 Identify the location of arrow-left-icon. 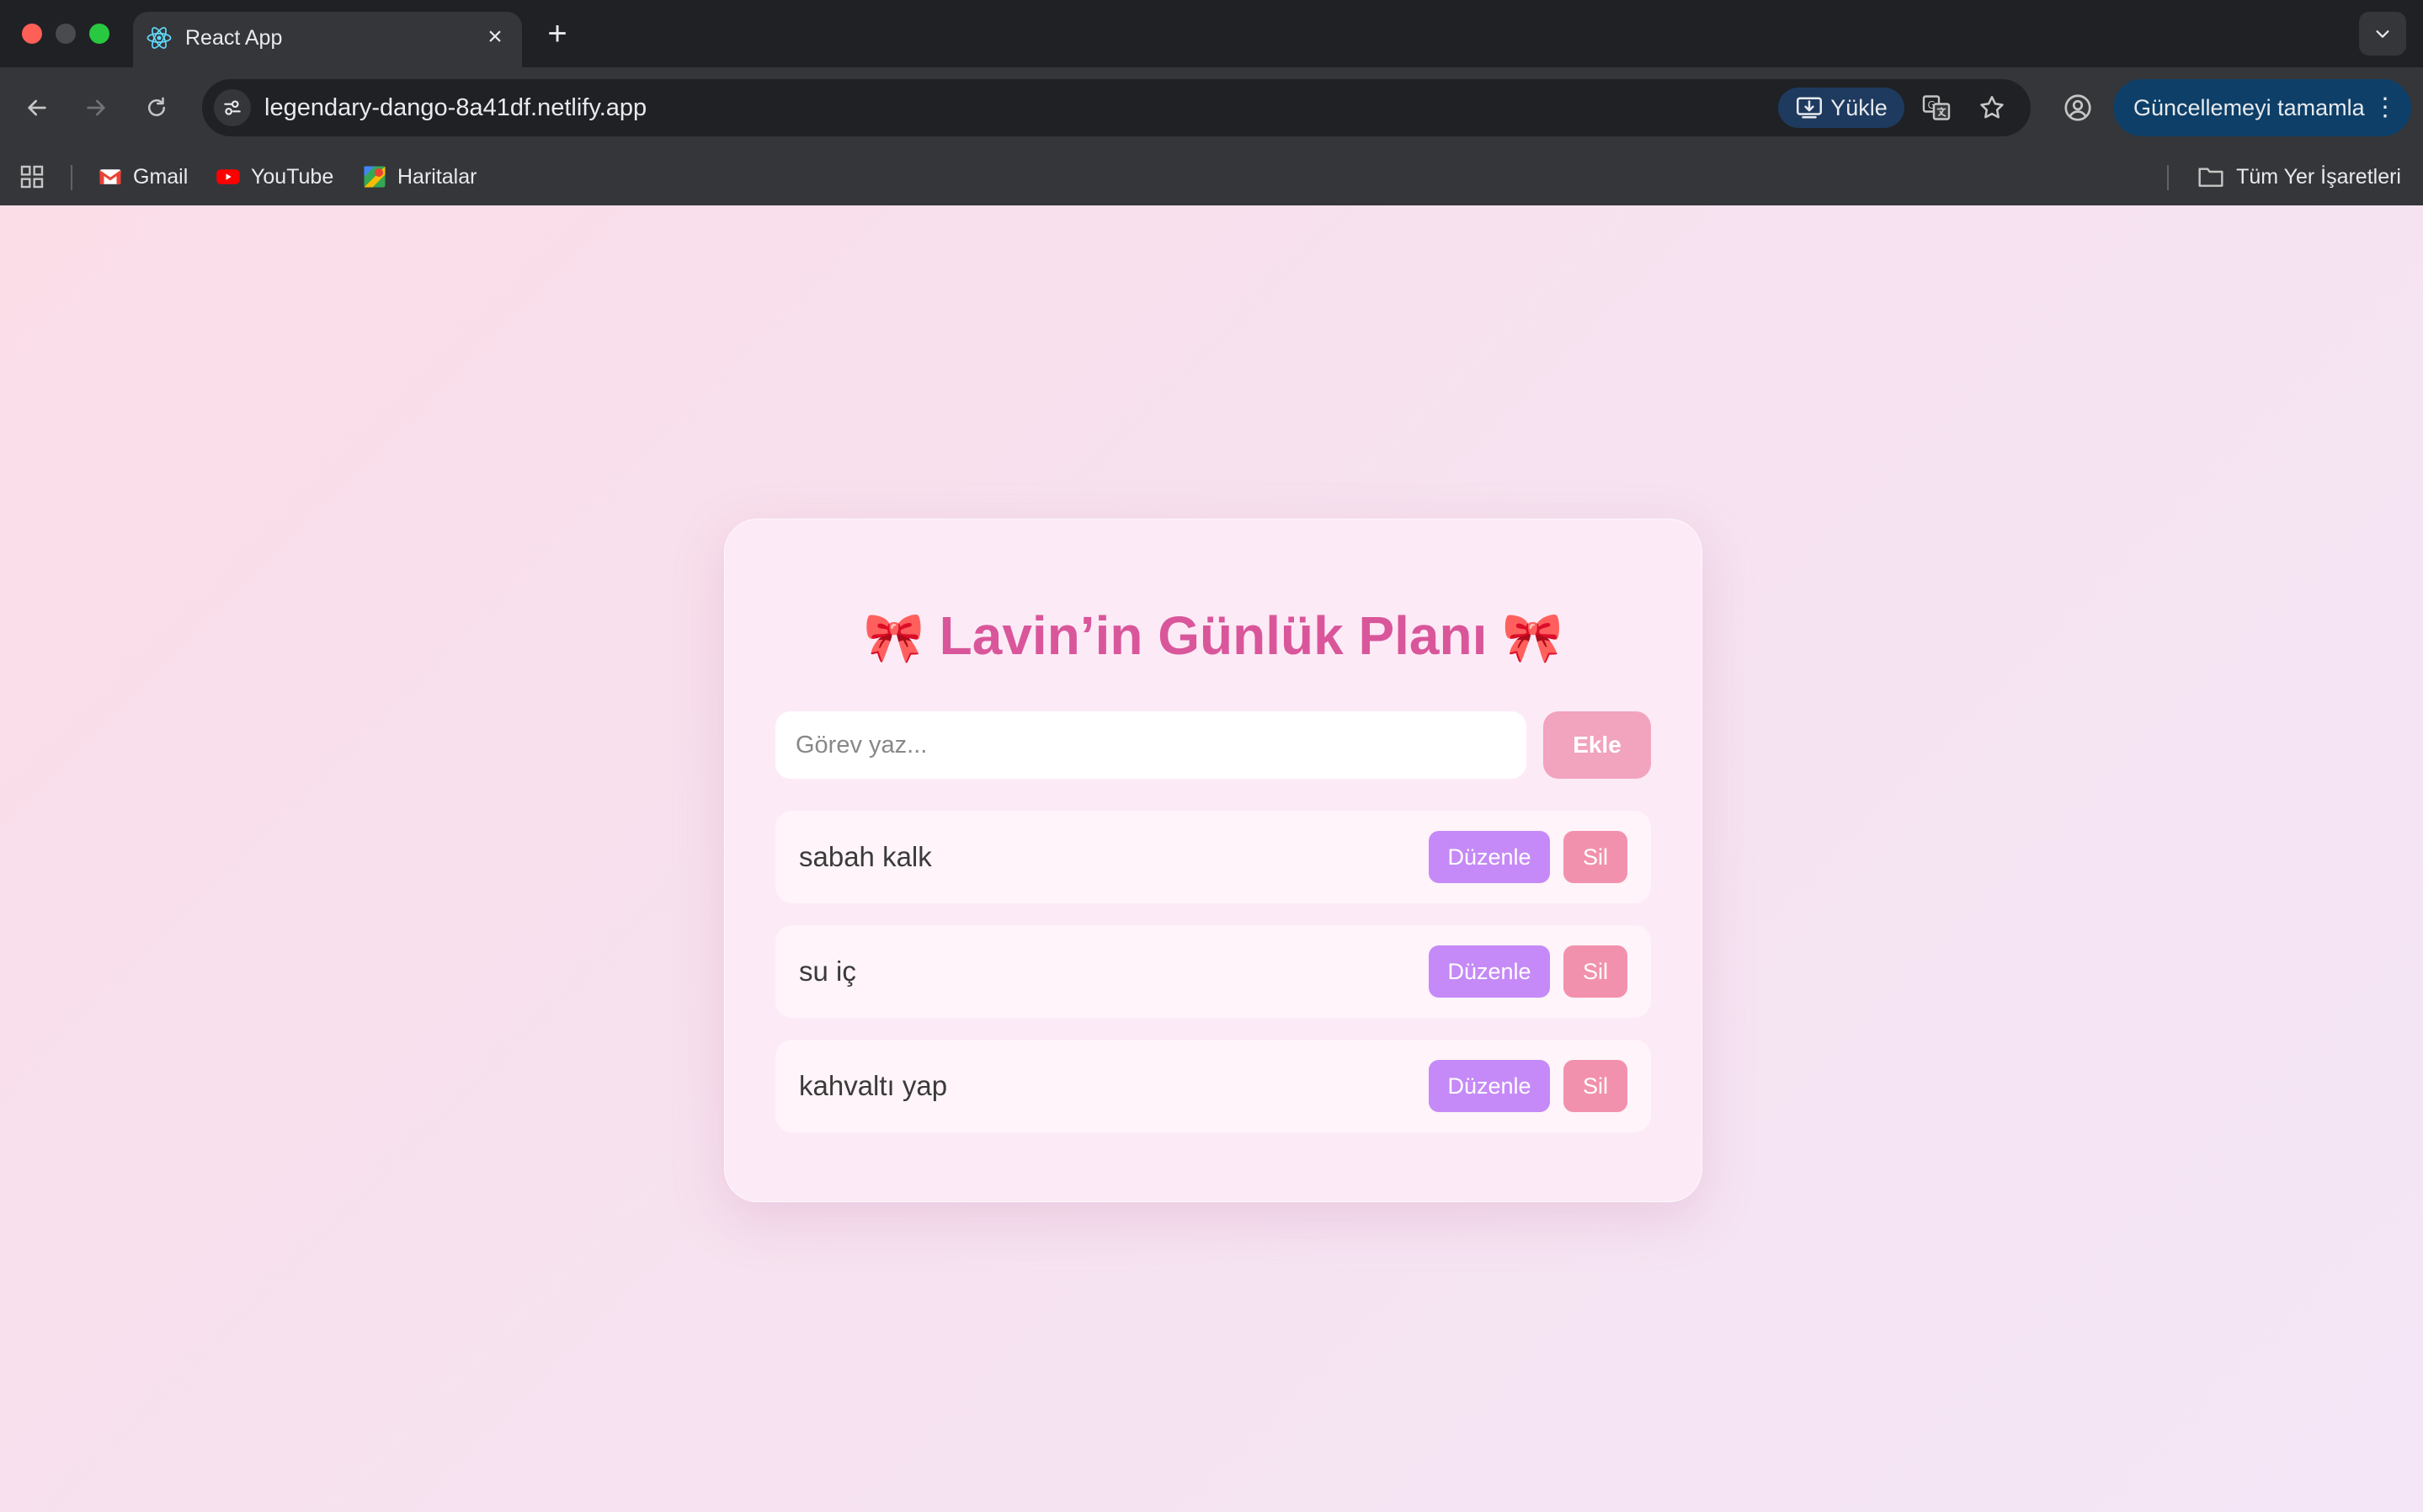
(37, 108).